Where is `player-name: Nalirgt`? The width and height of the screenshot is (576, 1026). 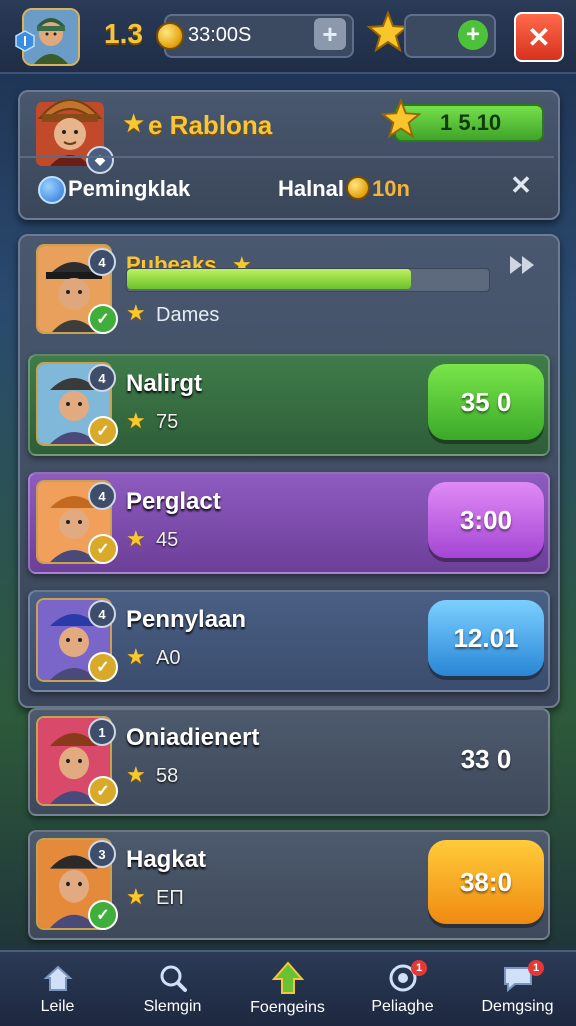 player-name: Nalirgt is located at coordinates (164, 383).